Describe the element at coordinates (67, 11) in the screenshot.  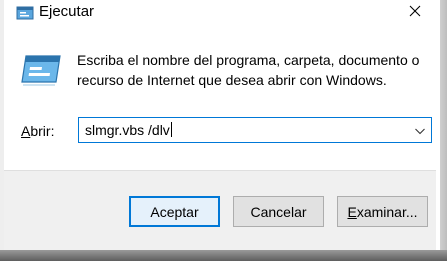
I see `window-title: Ejecutar` at that location.